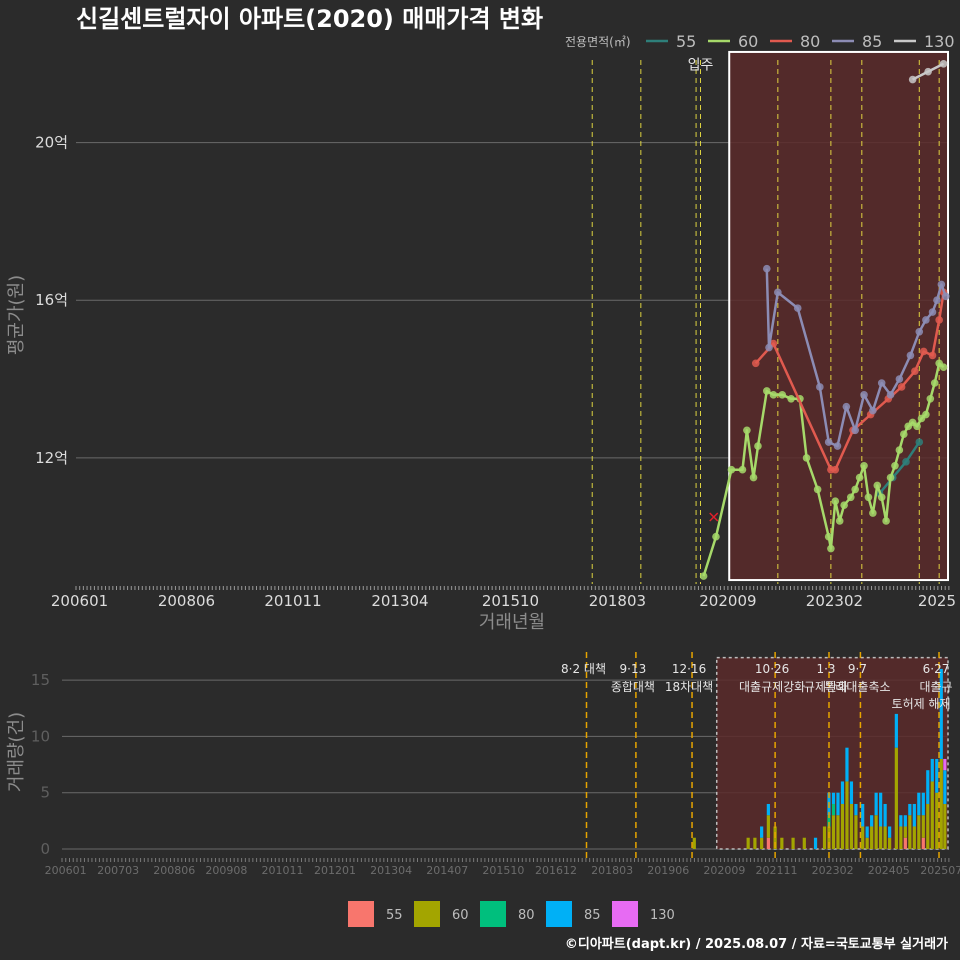 The width and height of the screenshot is (960, 960). Describe the element at coordinates (772, 669) in the screenshot. I see `policy-date-label: 10·26` at that location.